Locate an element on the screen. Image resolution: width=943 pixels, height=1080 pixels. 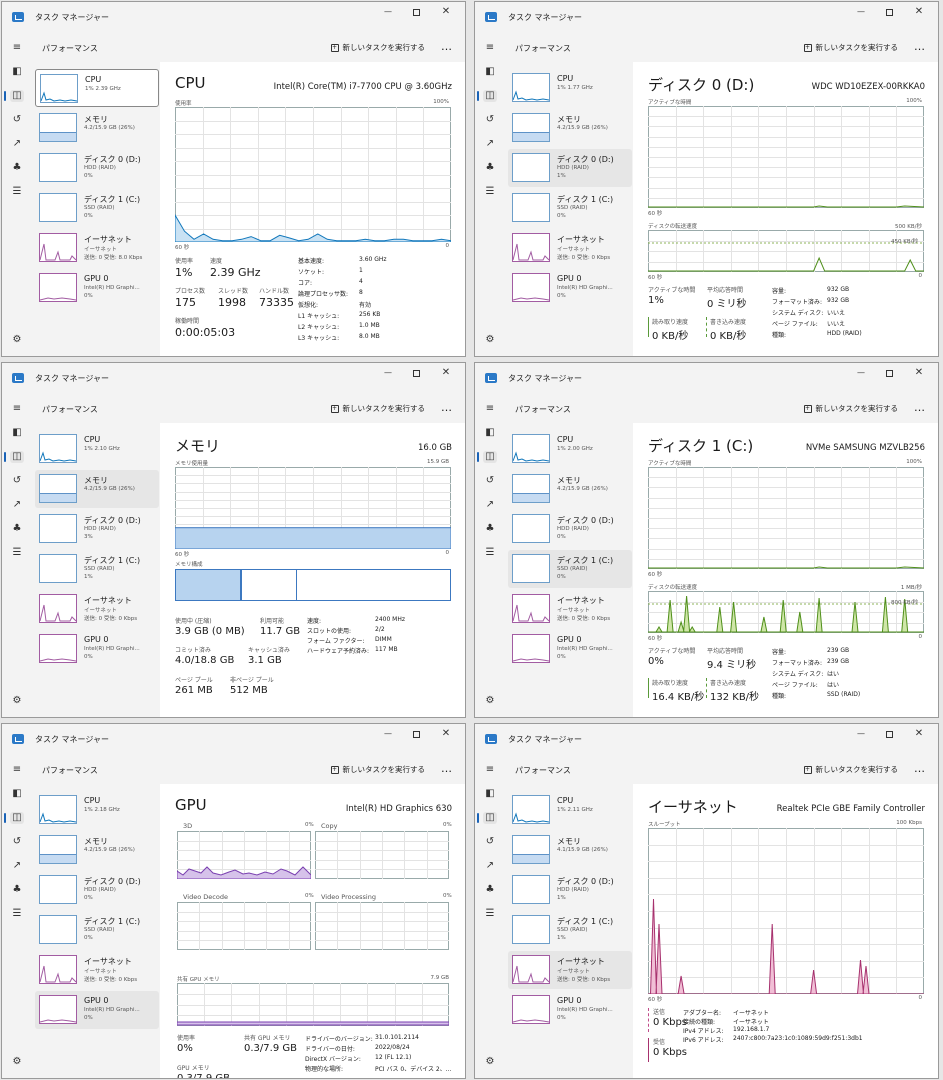
resource-item: CPU 1% 2.11 GHz is located at coordinates (570, 810).